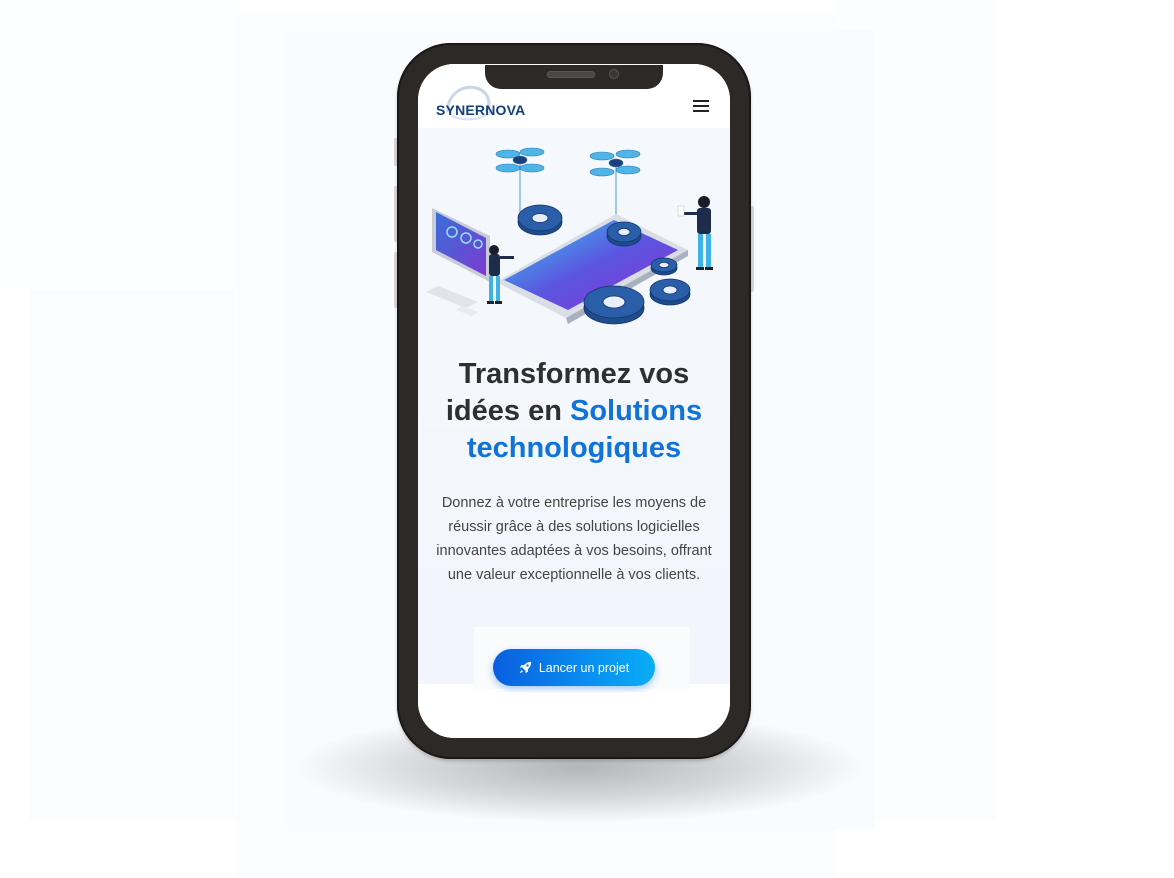 The image size is (1174, 878). I want to click on hero-illustration, so click(569, 236).